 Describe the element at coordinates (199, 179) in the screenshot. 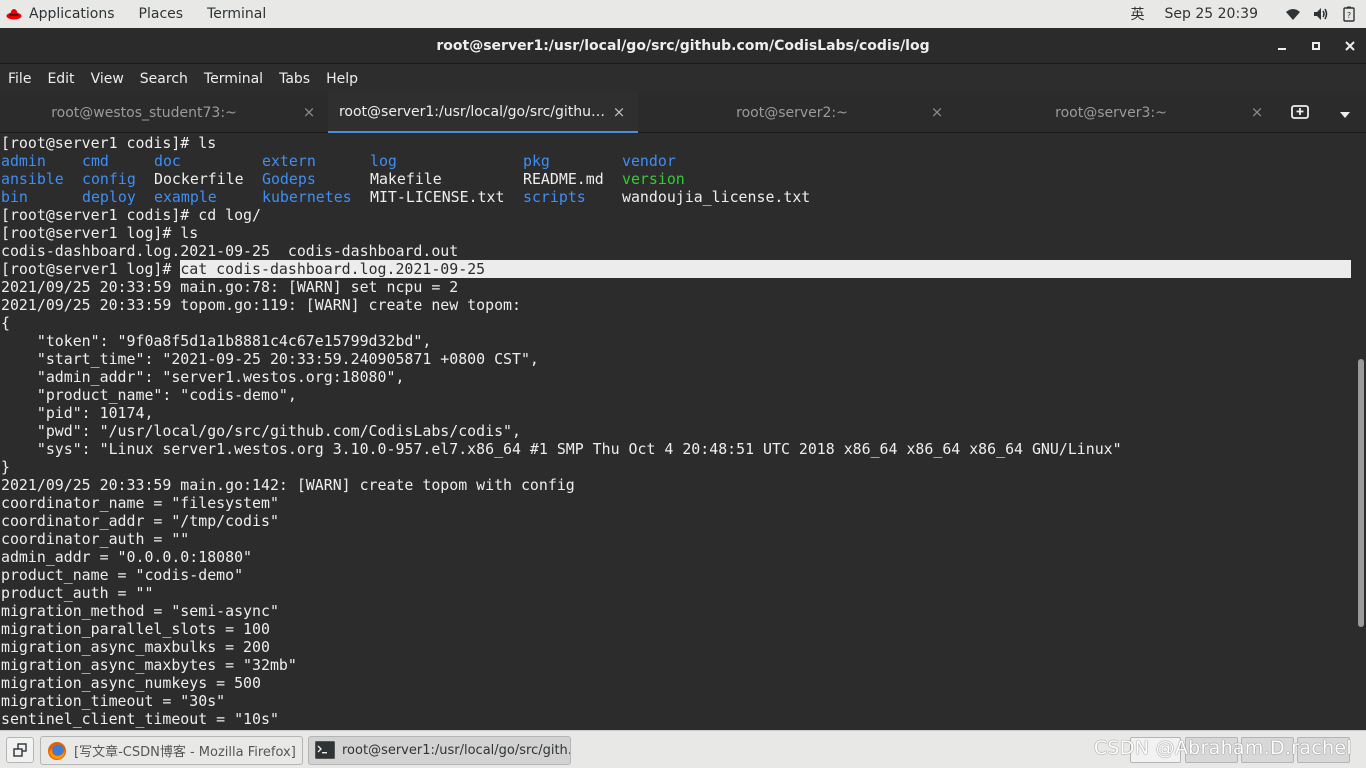

I see `ls-entry: Dockerfile` at that location.